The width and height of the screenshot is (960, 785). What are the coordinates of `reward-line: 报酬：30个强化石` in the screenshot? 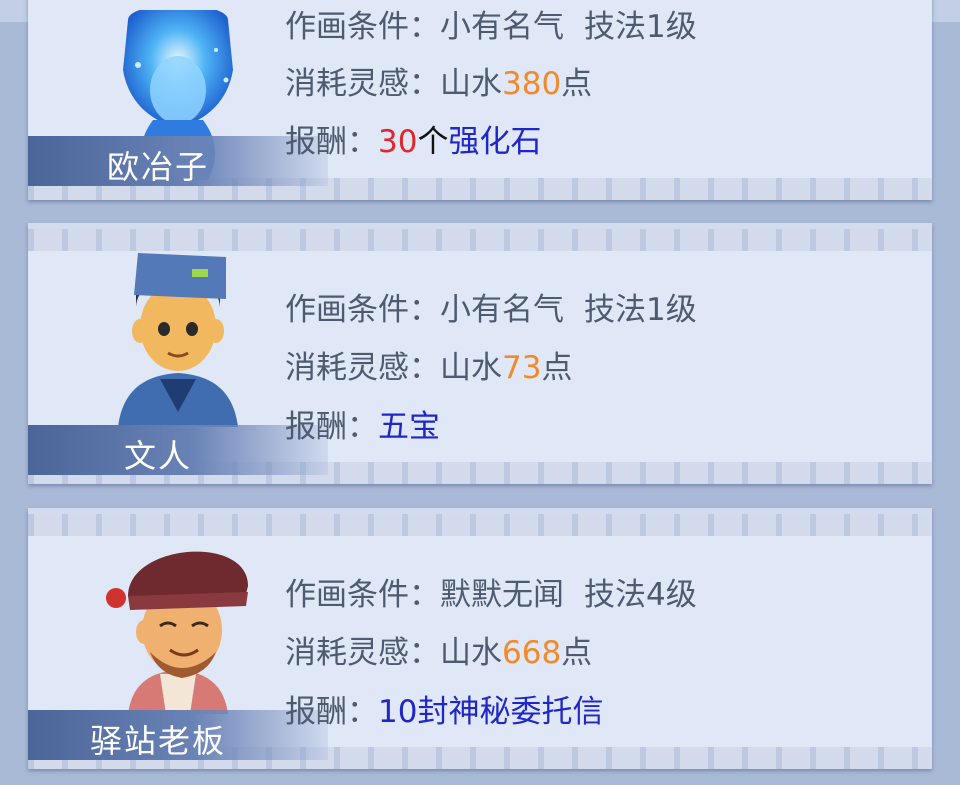 It's located at (413, 138).